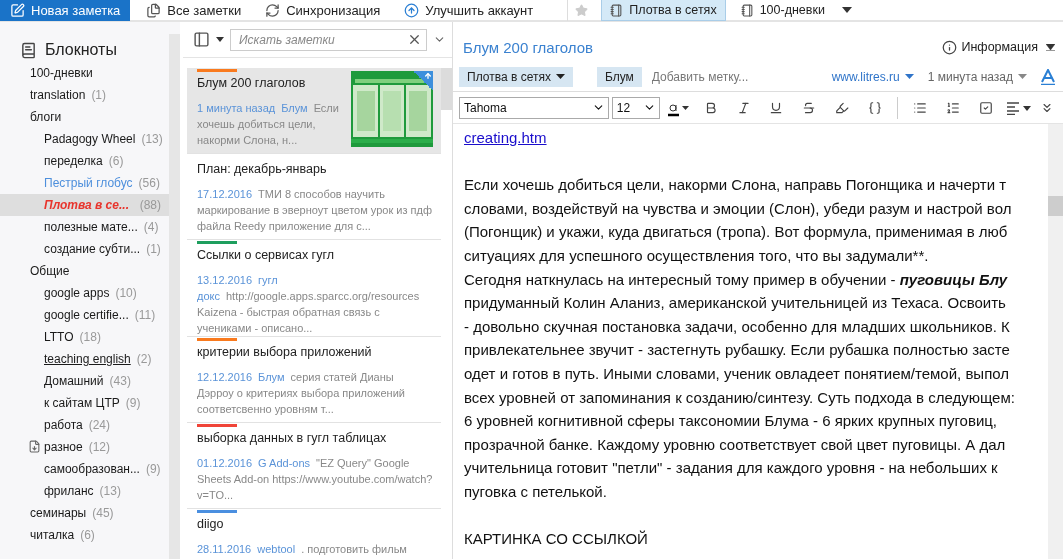 The image size is (1063, 559). What do you see at coordinates (414, 39) in the screenshot?
I see `clear-icon` at bounding box center [414, 39].